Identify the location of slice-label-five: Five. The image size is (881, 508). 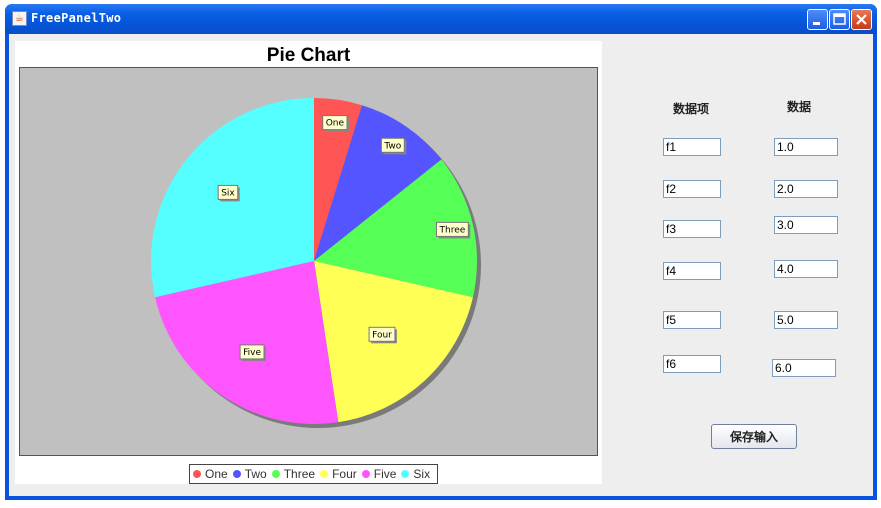
(252, 352).